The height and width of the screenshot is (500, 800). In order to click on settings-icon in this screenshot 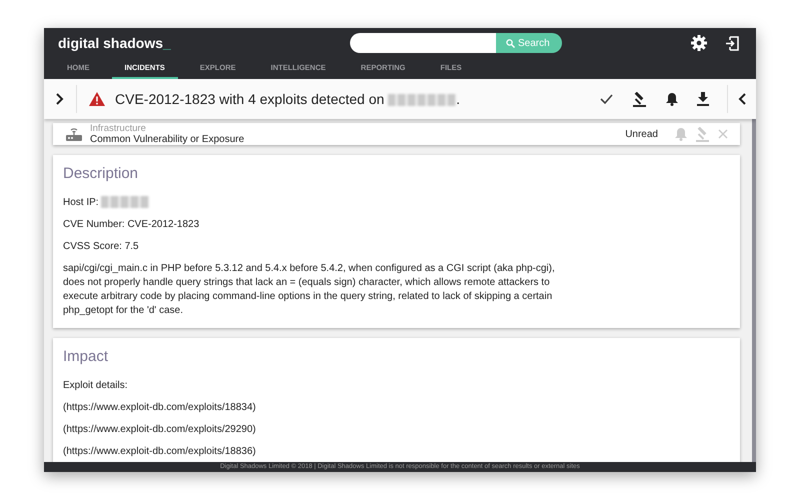, I will do `click(699, 43)`.